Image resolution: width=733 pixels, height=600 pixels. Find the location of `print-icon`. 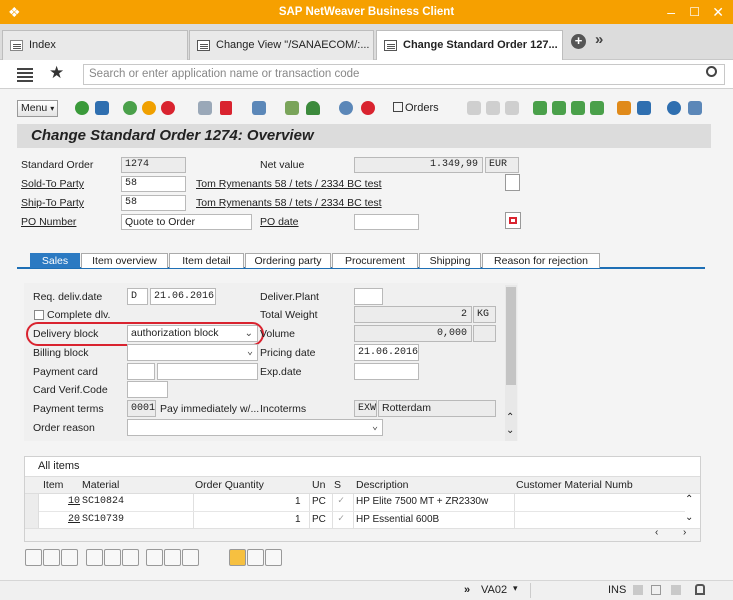

print-icon is located at coordinates (474, 108).